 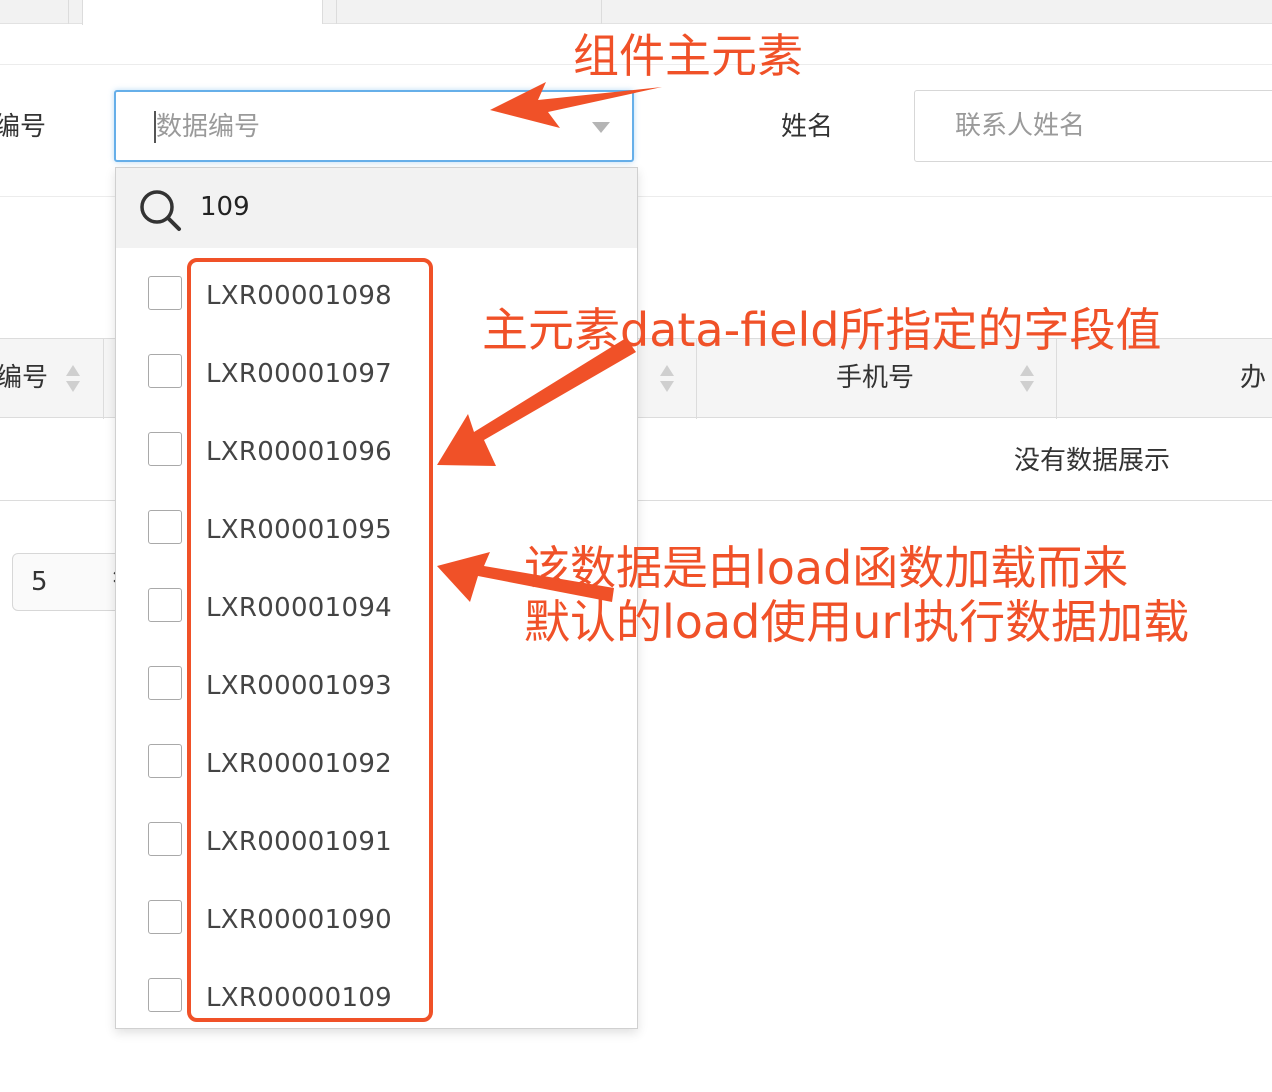 I want to click on annotation-main-element: 组件主元素, so click(x=688, y=56).